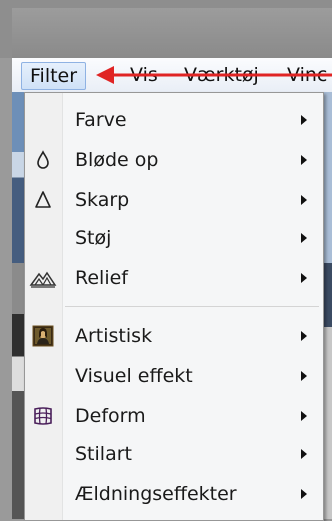 The height and width of the screenshot is (521, 332). What do you see at coordinates (214, 75) in the screenshot?
I see `annotation-arrow` at bounding box center [214, 75].